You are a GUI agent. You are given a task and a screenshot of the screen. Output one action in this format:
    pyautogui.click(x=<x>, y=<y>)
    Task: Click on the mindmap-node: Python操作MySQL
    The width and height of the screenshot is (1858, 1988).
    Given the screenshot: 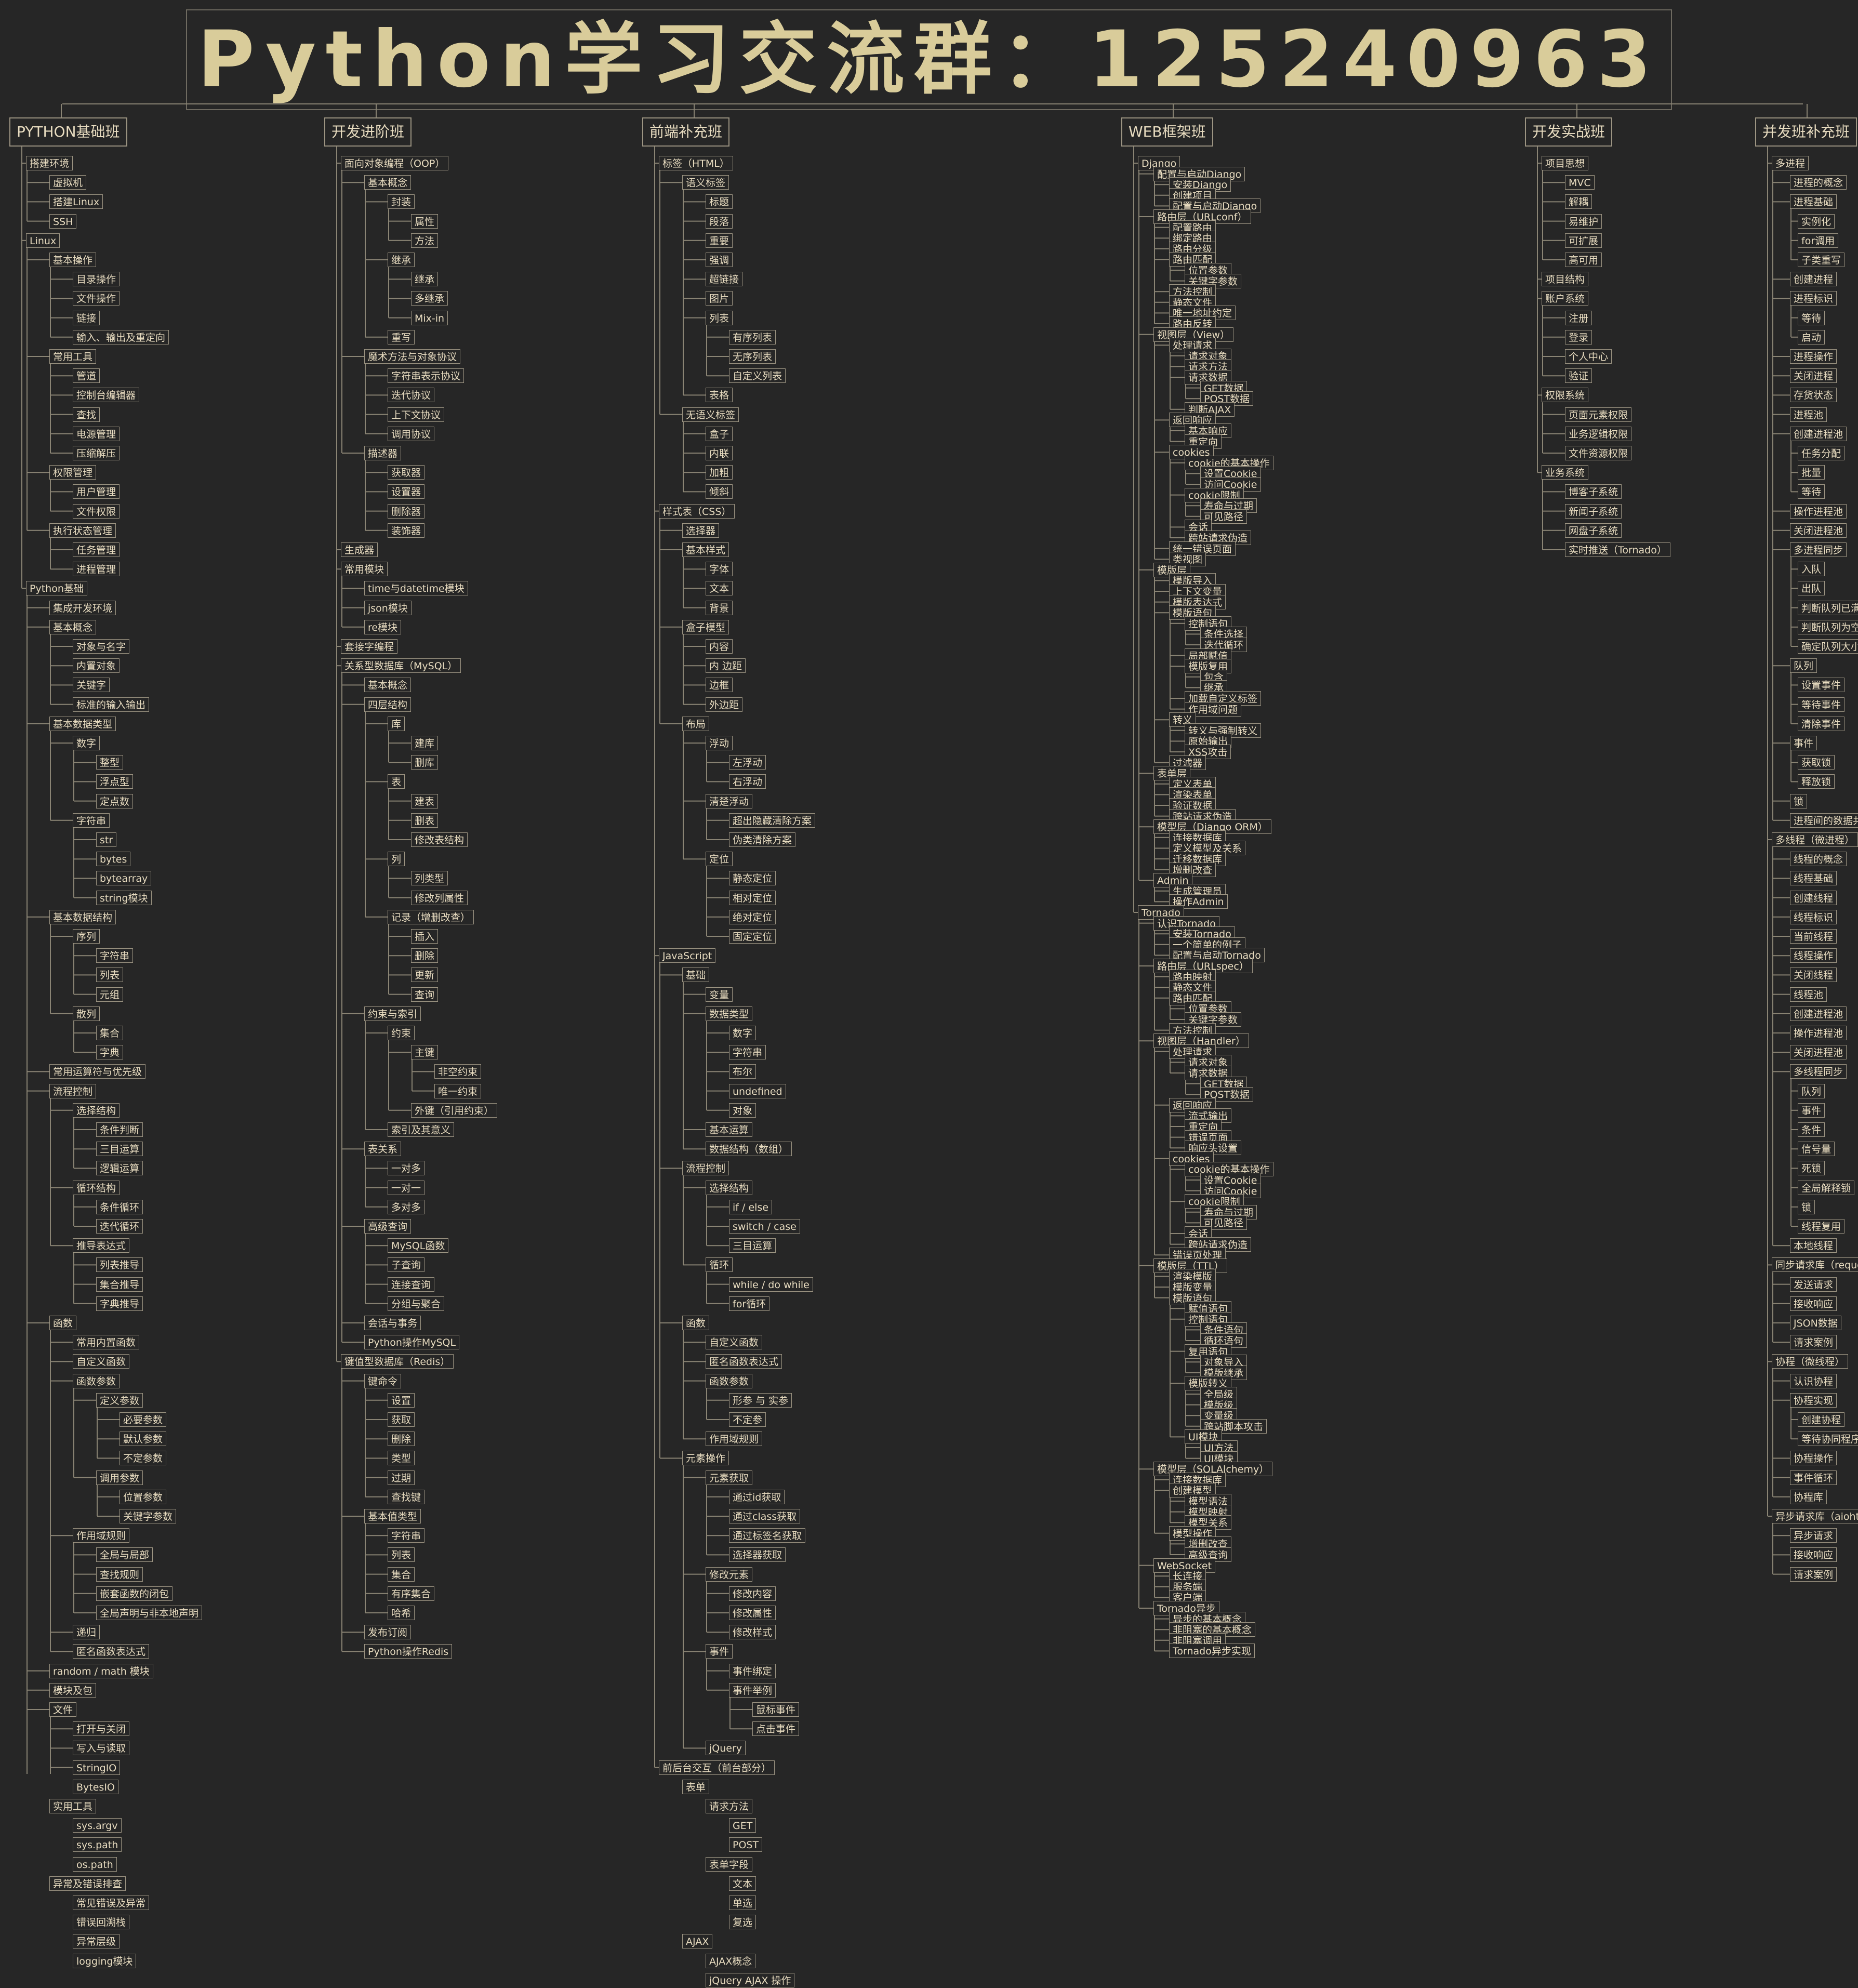 What is the action you would take?
    pyautogui.click(x=412, y=1343)
    